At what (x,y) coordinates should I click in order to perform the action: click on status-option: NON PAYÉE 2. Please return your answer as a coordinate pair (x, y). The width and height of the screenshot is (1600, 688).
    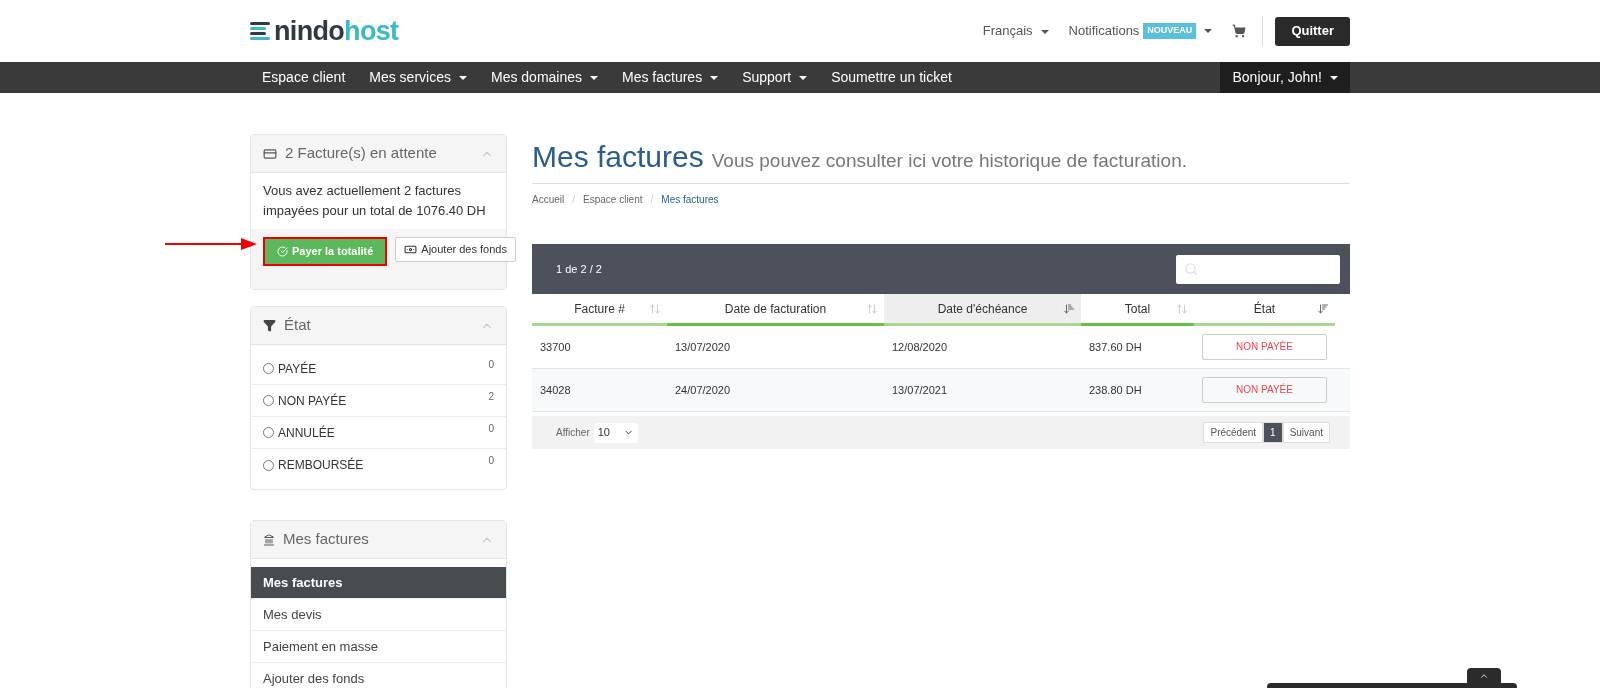
    Looking at the image, I should click on (378, 401).